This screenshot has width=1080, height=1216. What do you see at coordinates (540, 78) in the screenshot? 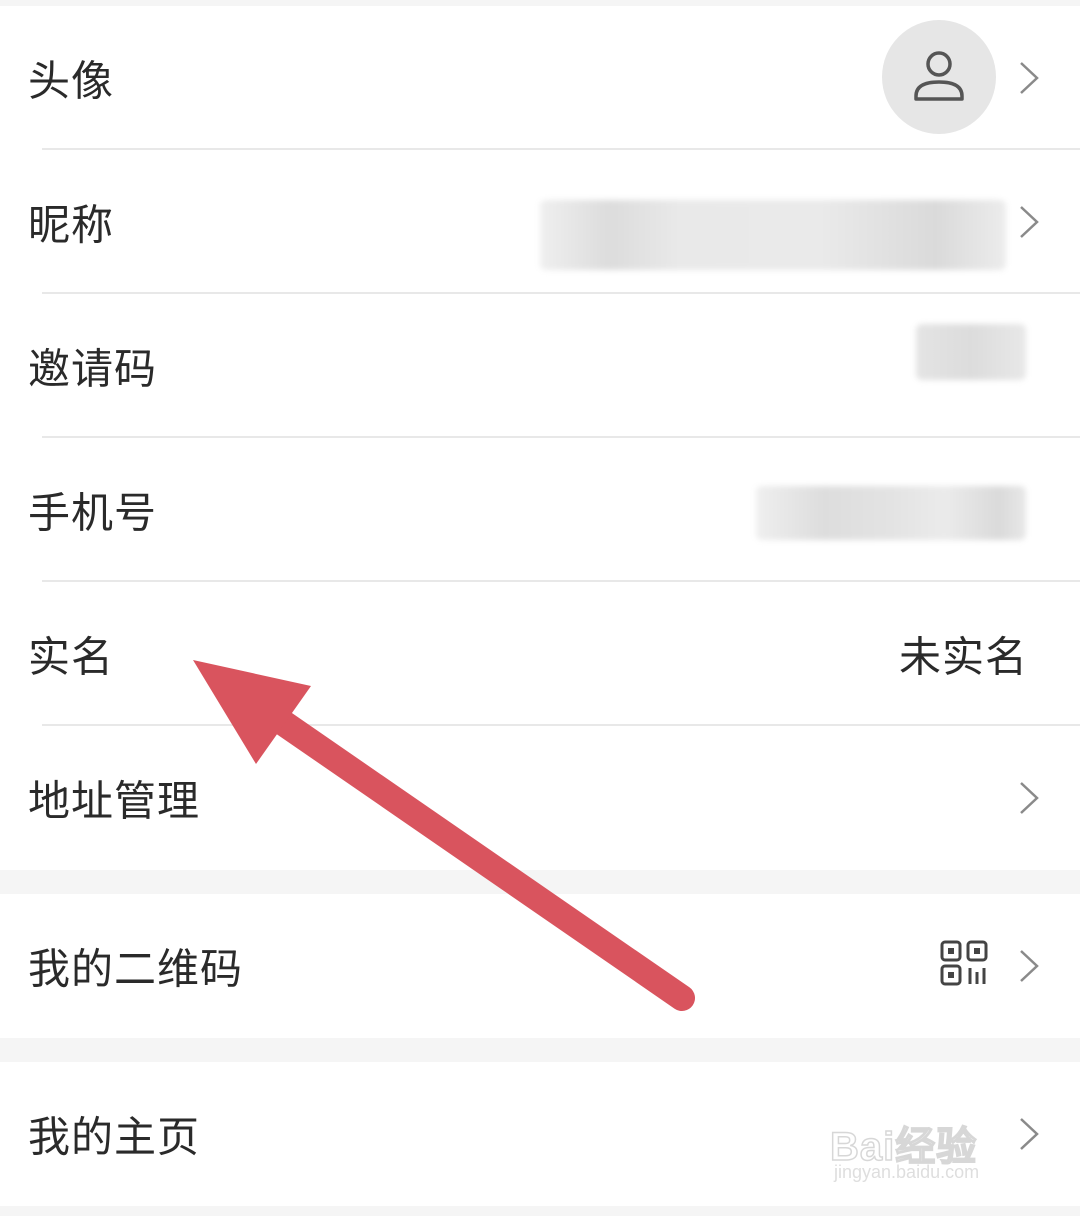
I see `row-avatar: 头像` at bounding box center [540, 78].